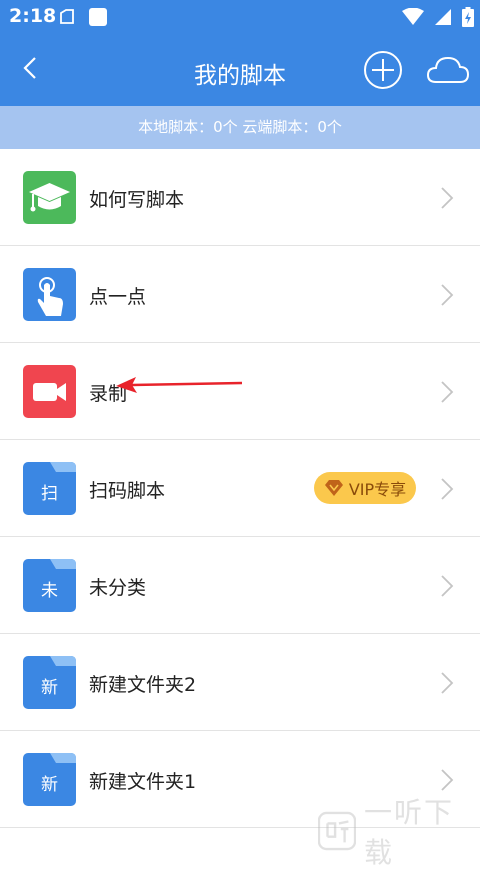 Image resolution: width=480 pixels, height=871 pixels. What do you see at coordinates (468, 17) in the screenshot?
I see `battery-icon` at bounding box center [468, 17].